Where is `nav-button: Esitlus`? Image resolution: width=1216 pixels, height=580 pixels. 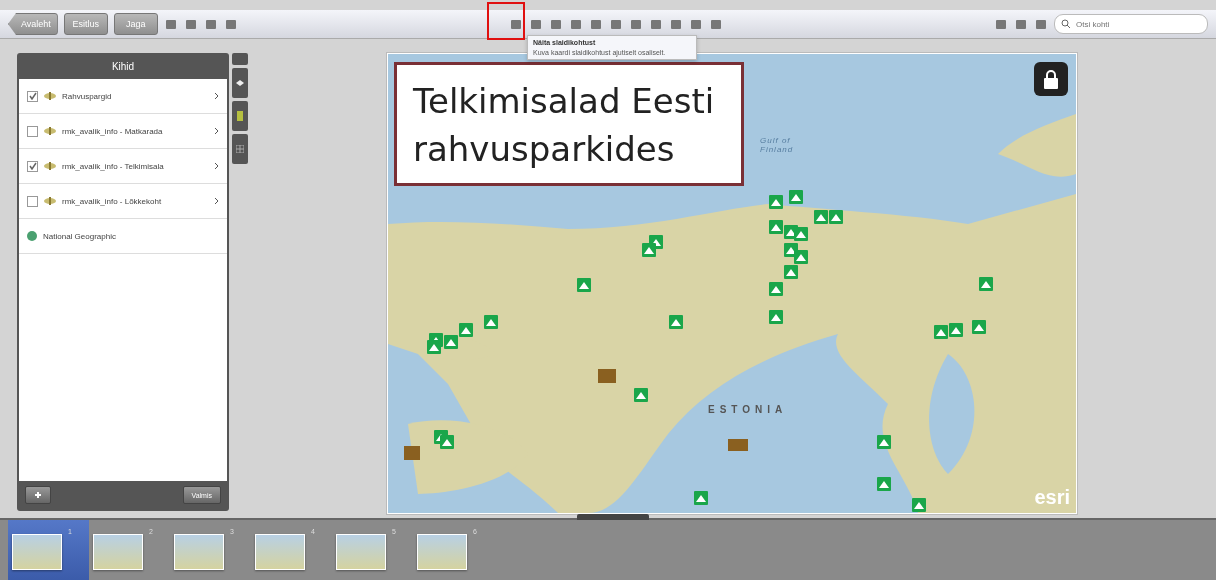 nav-button: Esitlus is located at coordinates (85, 24).